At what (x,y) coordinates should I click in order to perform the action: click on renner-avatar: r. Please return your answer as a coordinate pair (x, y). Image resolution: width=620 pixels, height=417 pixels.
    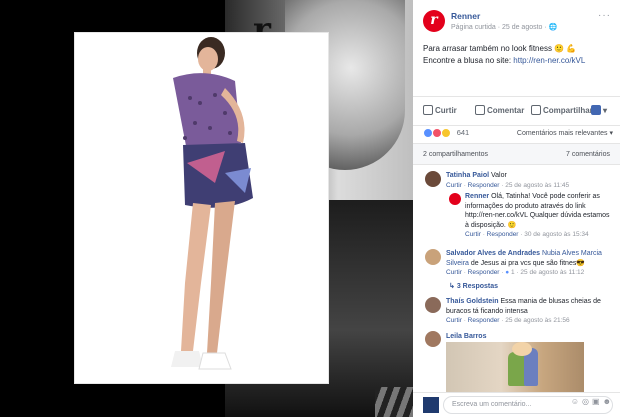
    Looking at the image, I should click on (434, 21).